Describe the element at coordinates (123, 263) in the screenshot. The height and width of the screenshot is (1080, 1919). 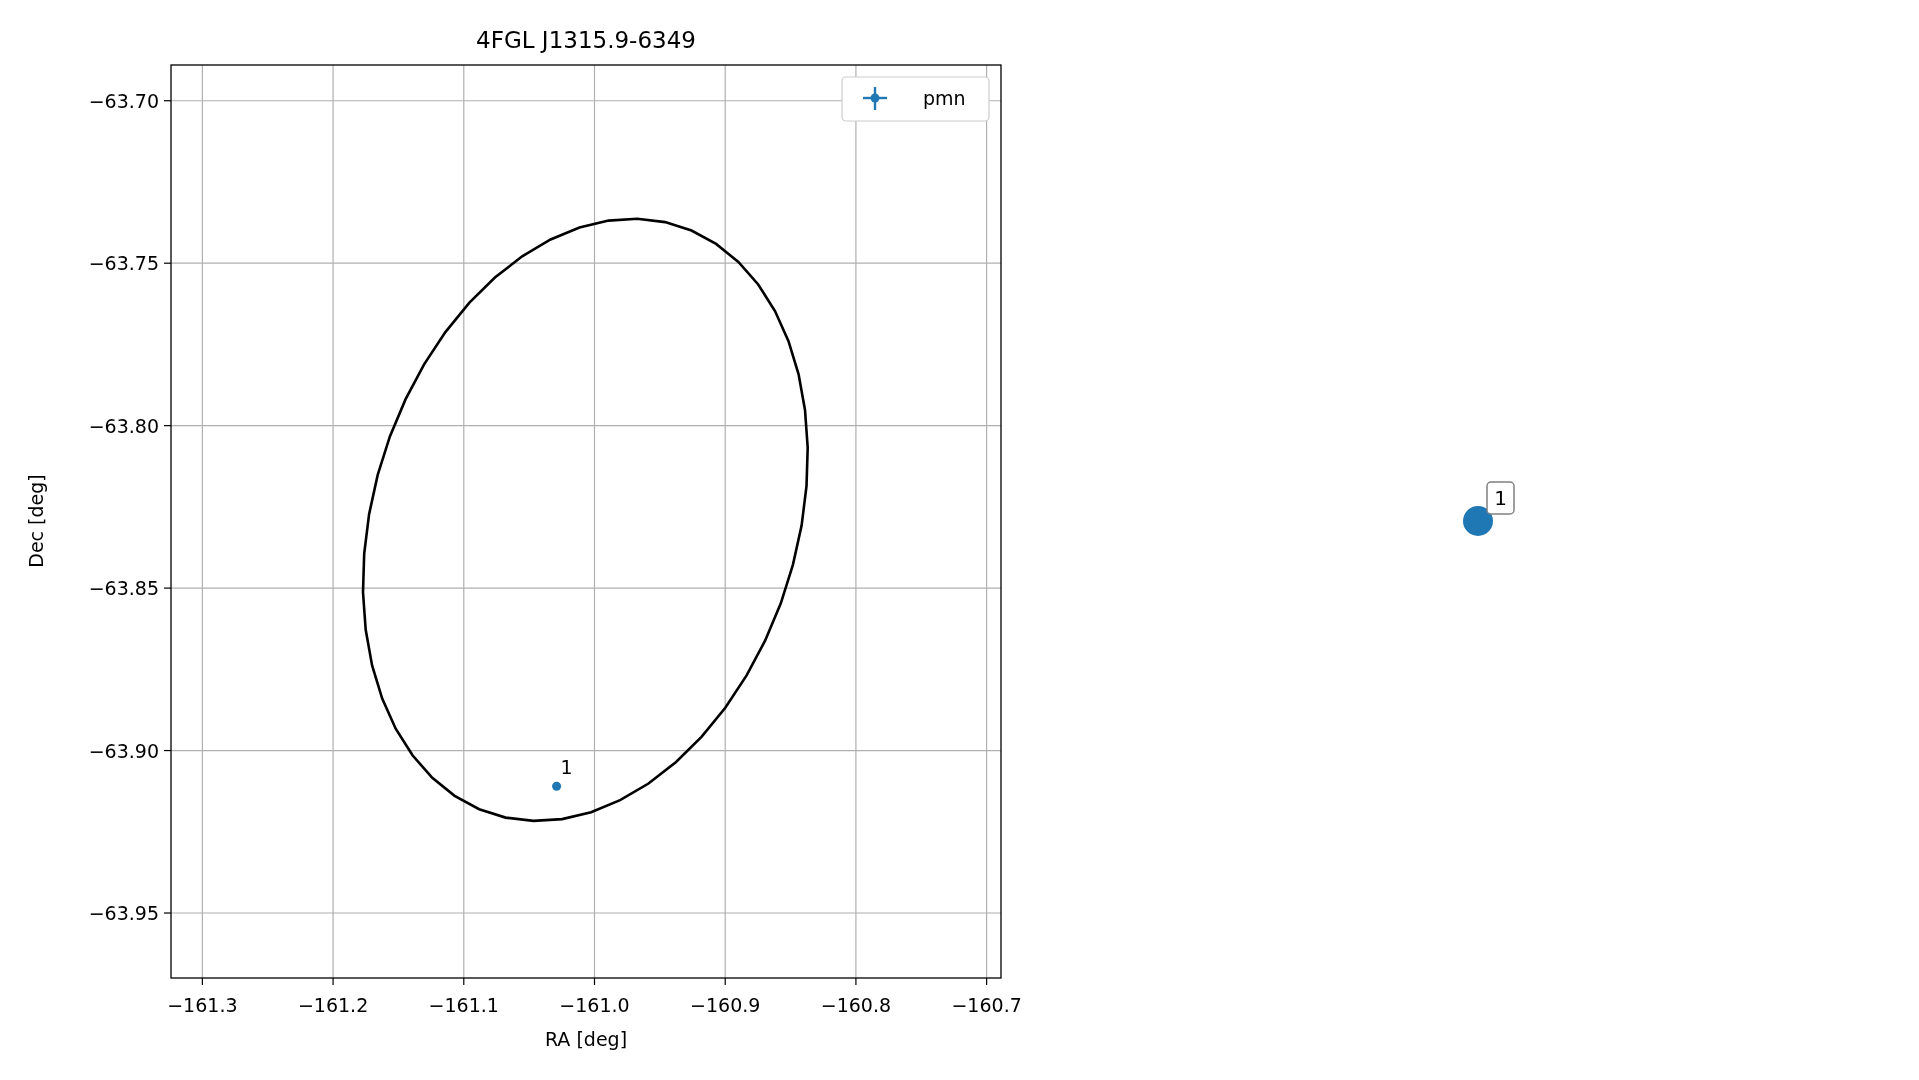
I see `y-tick-label: −63.75` at that location.